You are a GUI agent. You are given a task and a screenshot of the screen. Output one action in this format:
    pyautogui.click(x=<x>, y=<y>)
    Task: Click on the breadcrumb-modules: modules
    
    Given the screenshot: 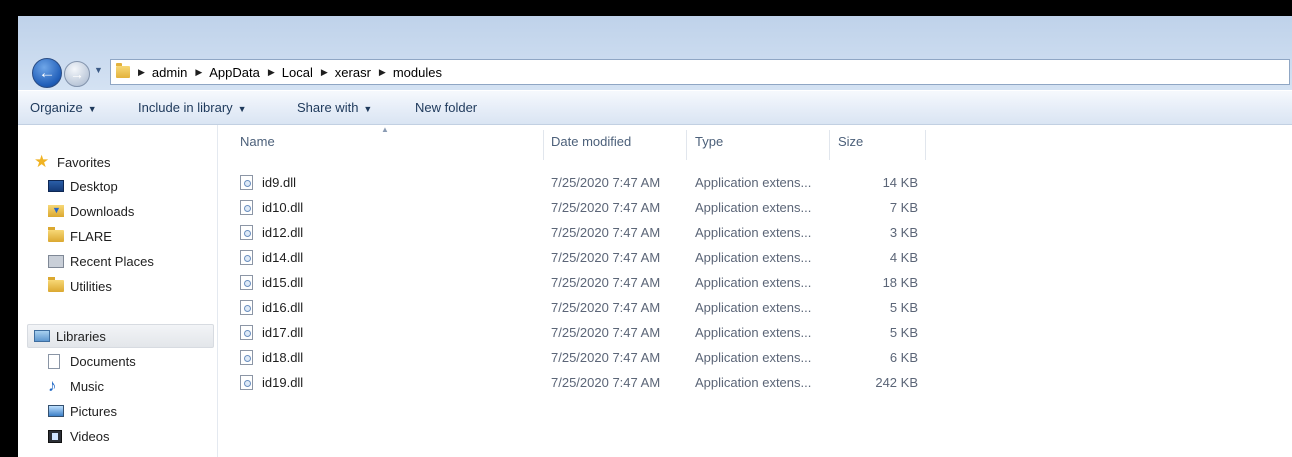 What is the action you would take?
    pyautogui.click(x=417, y=72)
    